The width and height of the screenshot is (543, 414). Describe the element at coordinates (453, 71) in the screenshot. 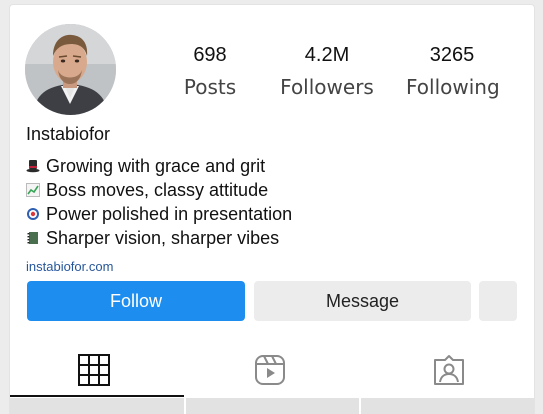

I see `following-stat: 3265 Following` at that location.